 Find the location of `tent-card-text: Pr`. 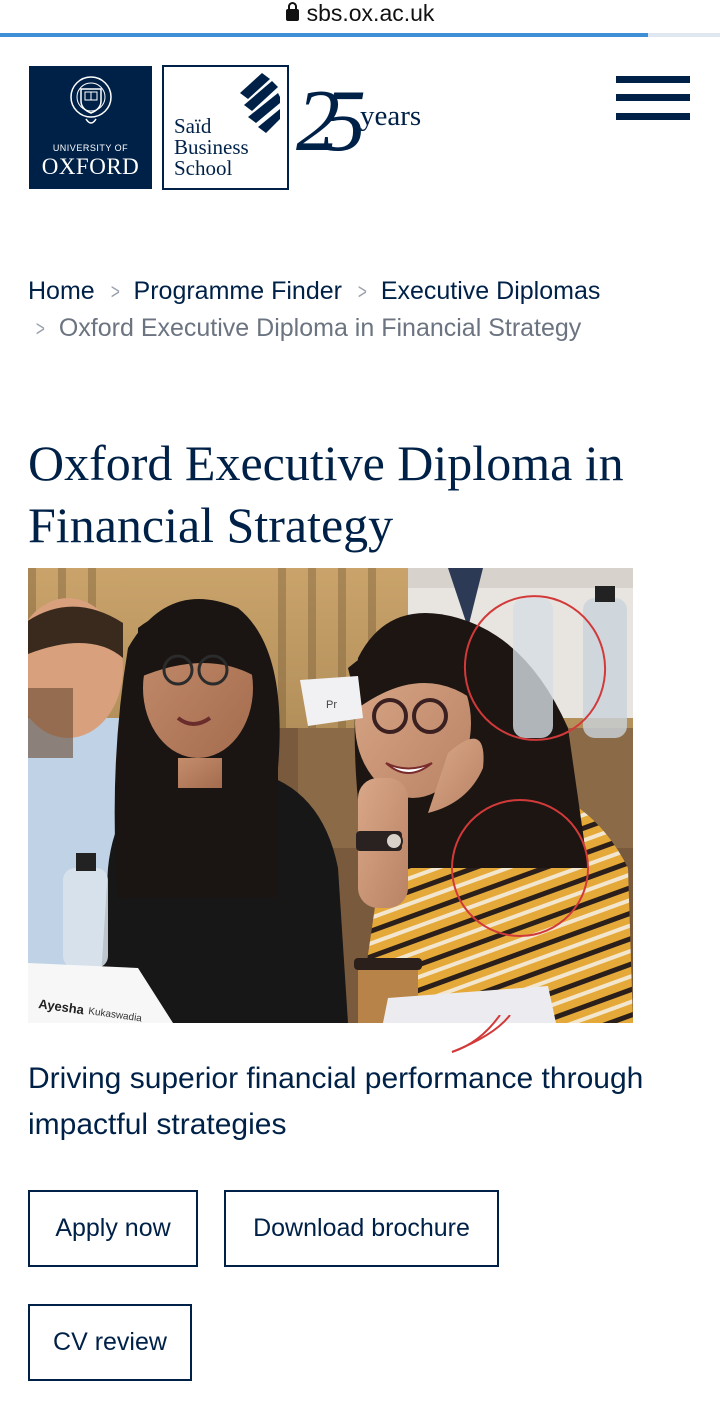

tent-card-text: Pr is located at coordinates (331, 705).